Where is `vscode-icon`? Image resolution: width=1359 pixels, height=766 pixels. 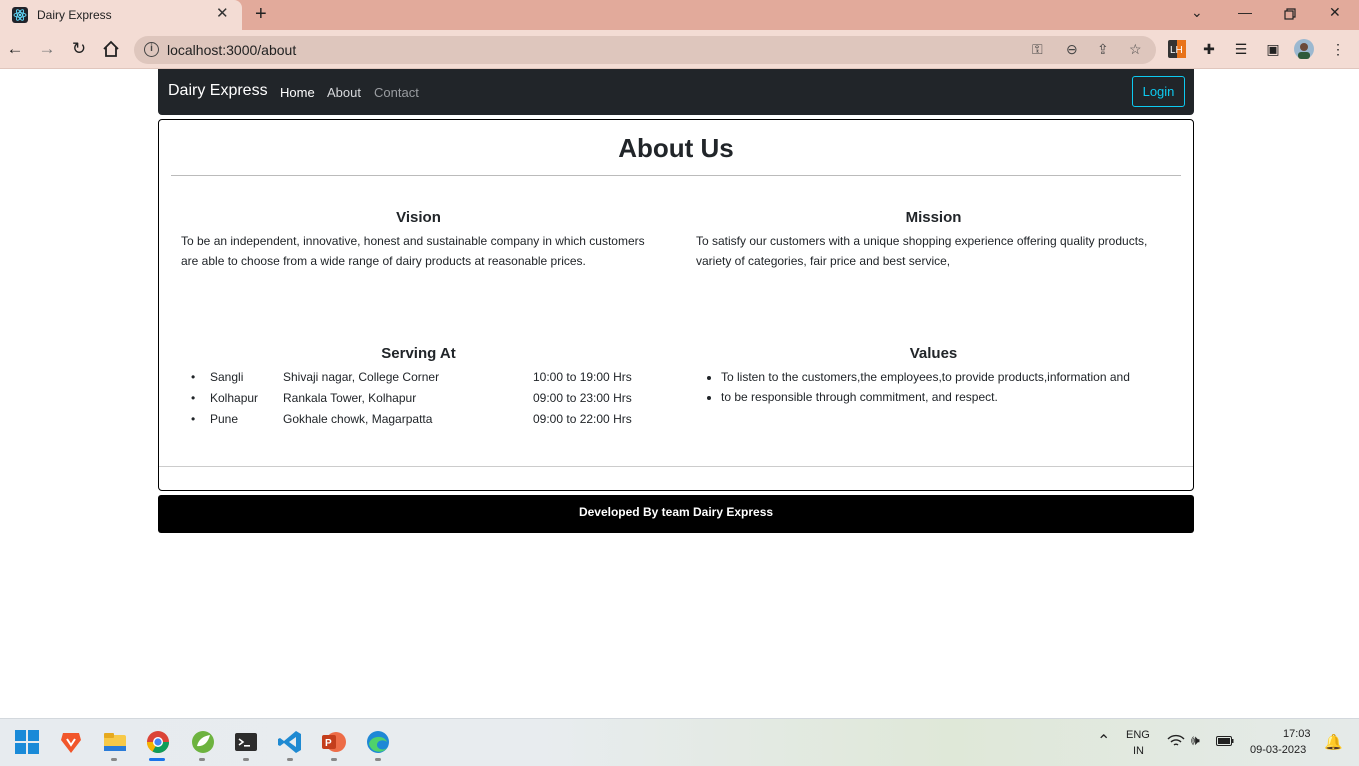
vscode-icon is located at coordinates (290, 742).